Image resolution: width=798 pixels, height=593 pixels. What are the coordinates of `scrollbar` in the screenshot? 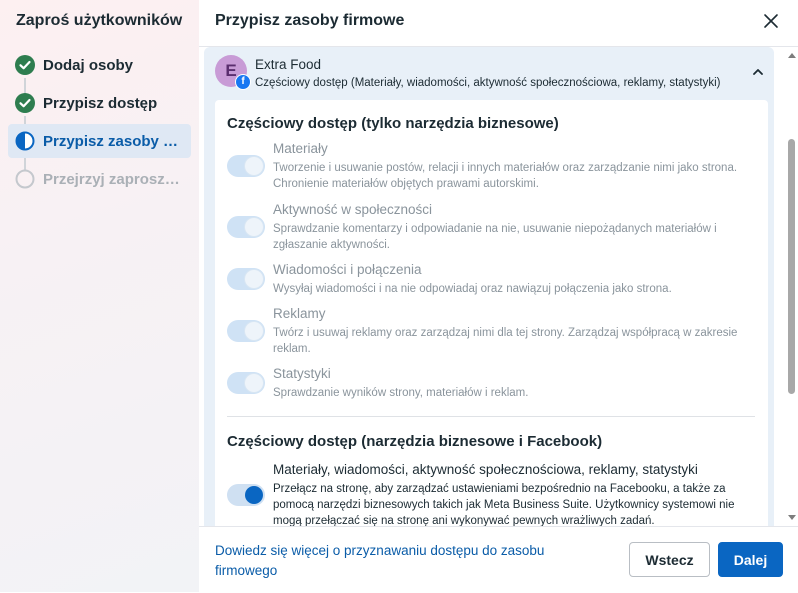 It's located at (791, 286).